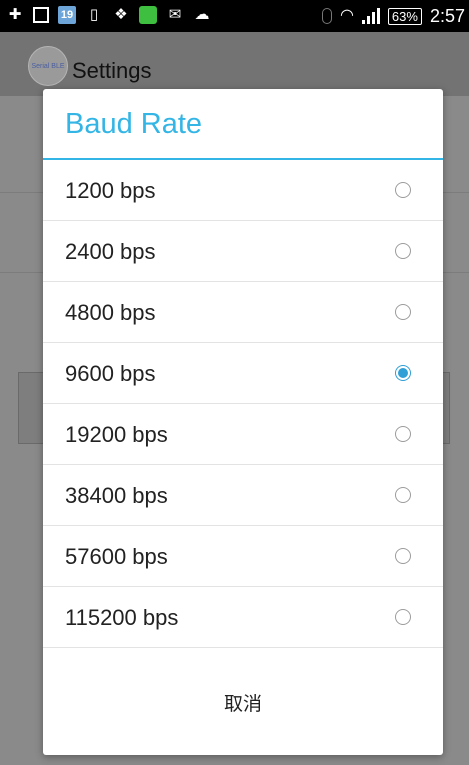 The height and width of the screenshot is (765, 469). Describe the element at coordinates (110, 190) in the screenshot. I see `option-label: 1200 bps` at that location.